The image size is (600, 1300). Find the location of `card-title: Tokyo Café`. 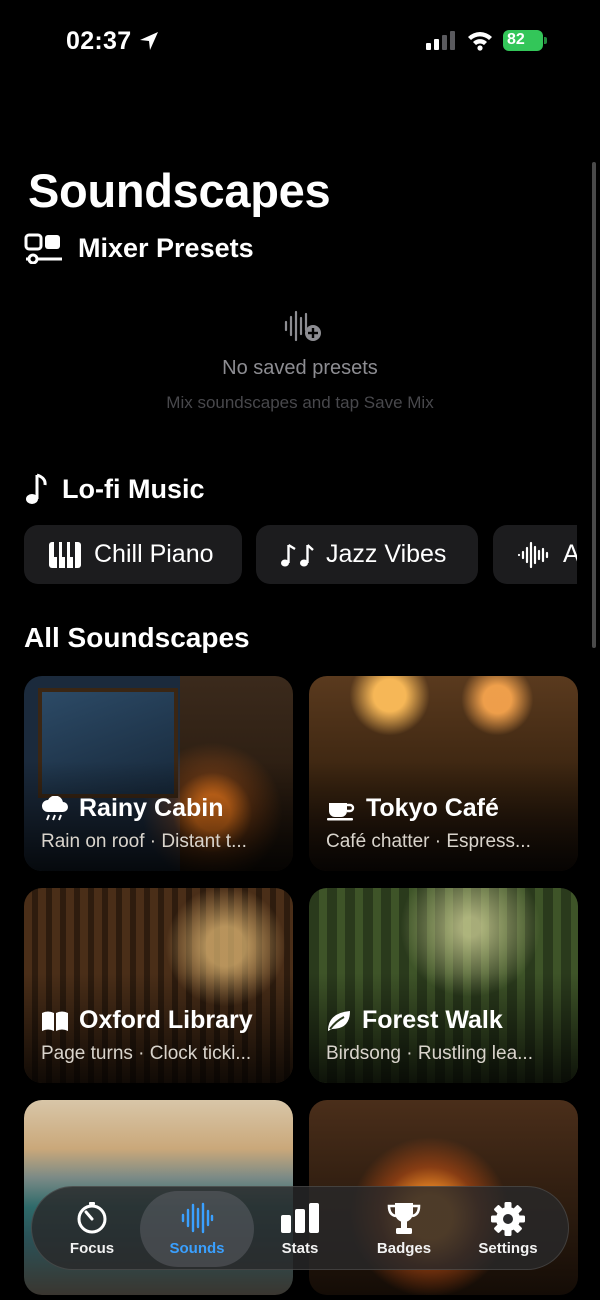

card-title: Tokyo Café is located at coordinates (412, 808).